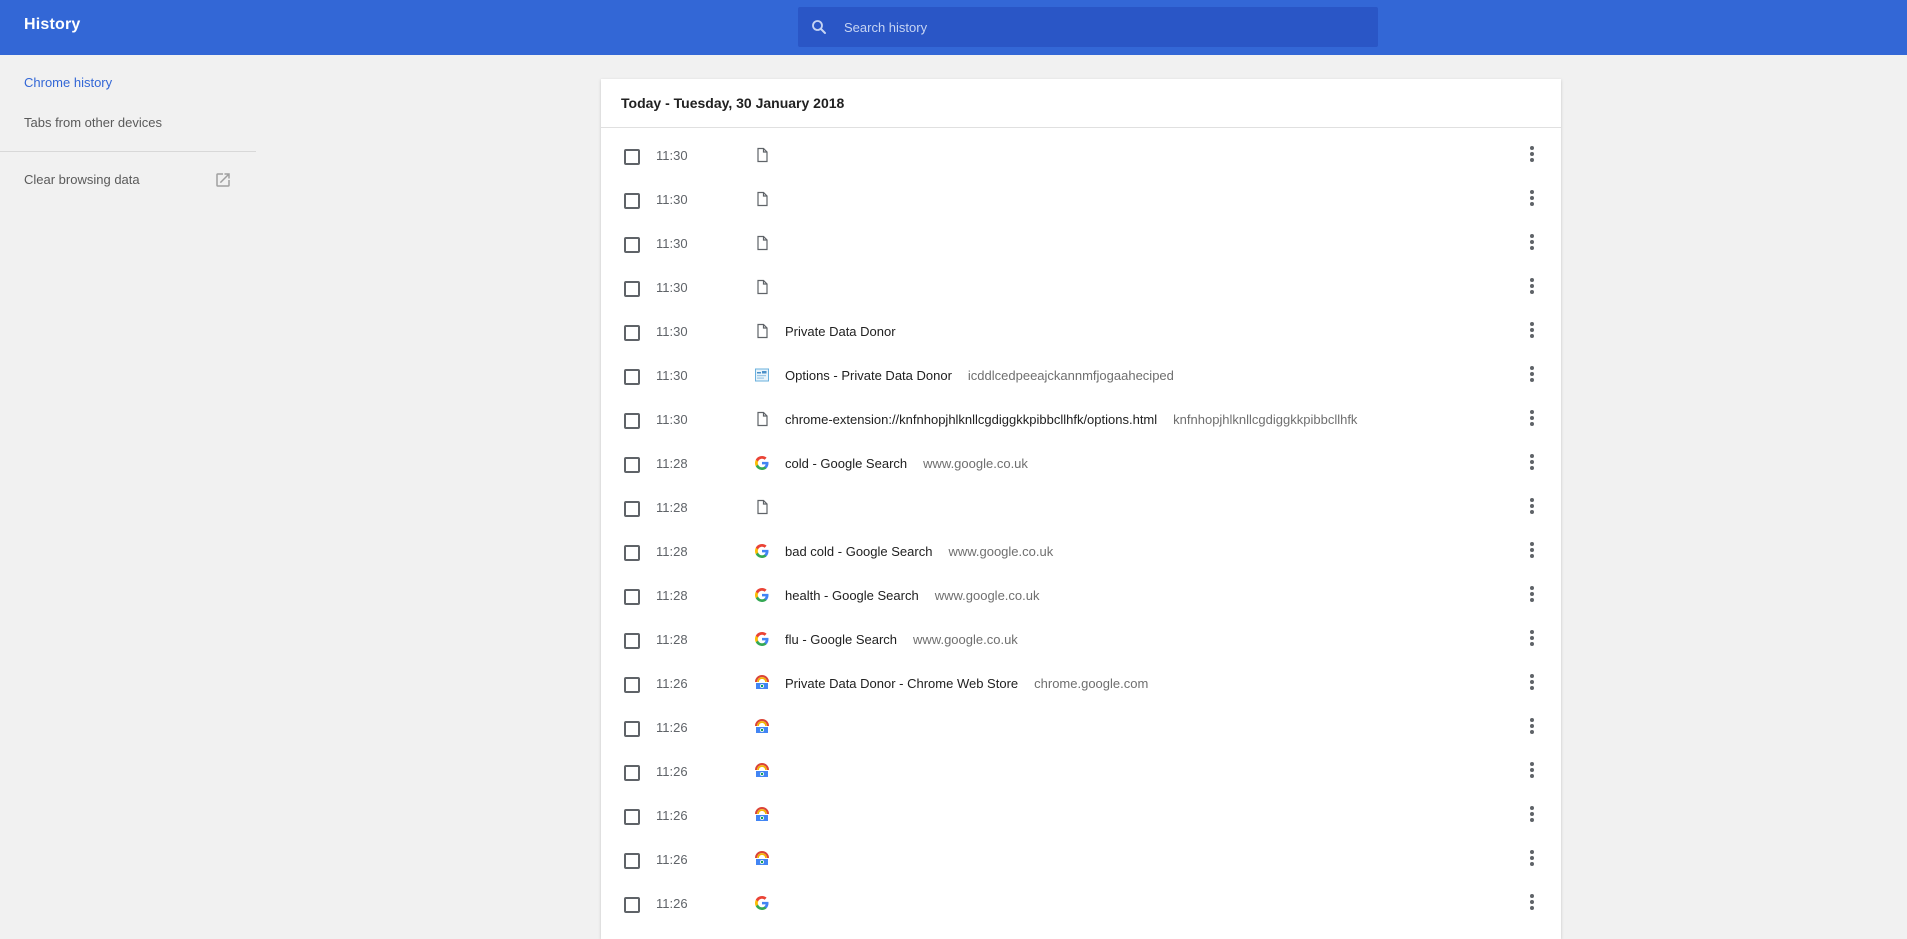  What do you see at coordinates (1070, 375) in the screenshot?
I see `row-domain: icddlcedpeeajckannmfjogaaheciped` at bounding box center [1070, 375].